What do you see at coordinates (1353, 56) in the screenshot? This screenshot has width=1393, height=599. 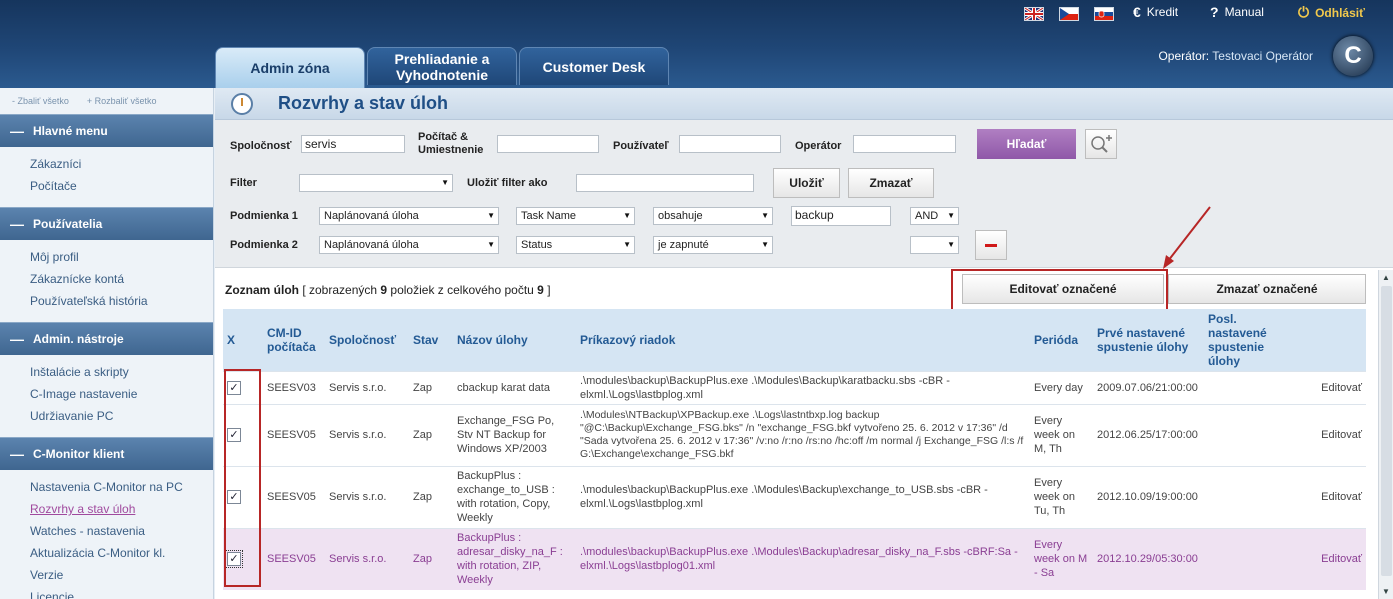 I see `c-monitor-logo: C` at bounding box center [1353, 56].